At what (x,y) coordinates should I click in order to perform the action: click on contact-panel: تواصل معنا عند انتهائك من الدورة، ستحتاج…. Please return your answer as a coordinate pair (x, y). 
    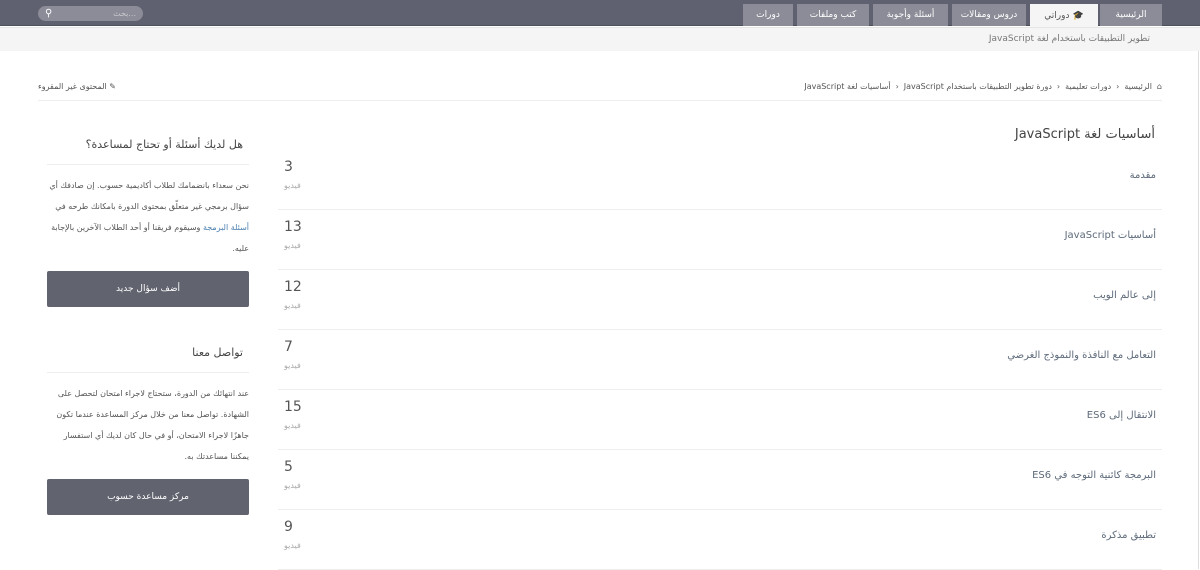
    Looking at the image, I should click on (148, 430).